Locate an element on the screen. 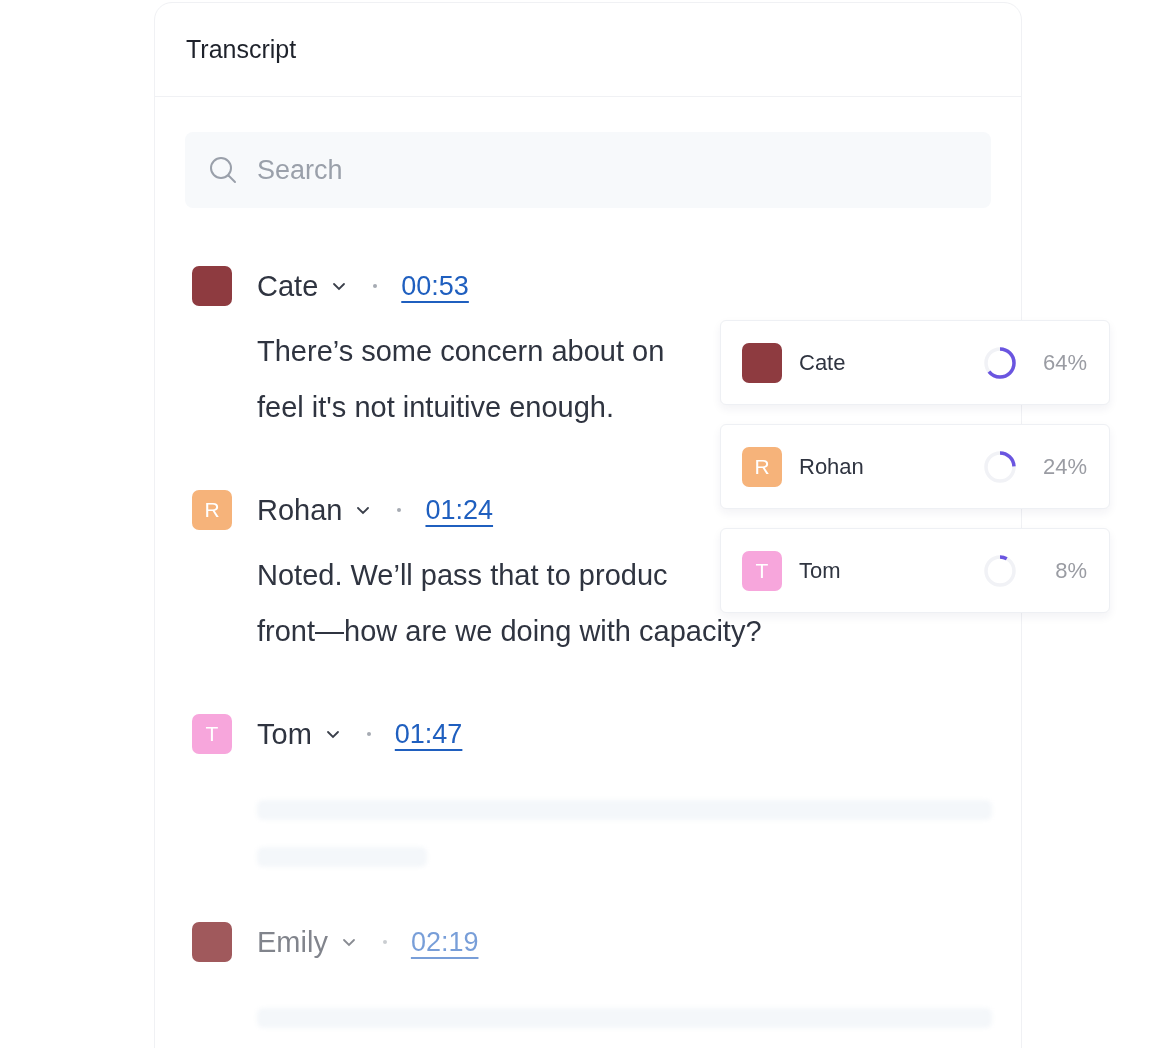  transcript-text: feel it's not intuitive enough. is located at coordinates (435, 407).